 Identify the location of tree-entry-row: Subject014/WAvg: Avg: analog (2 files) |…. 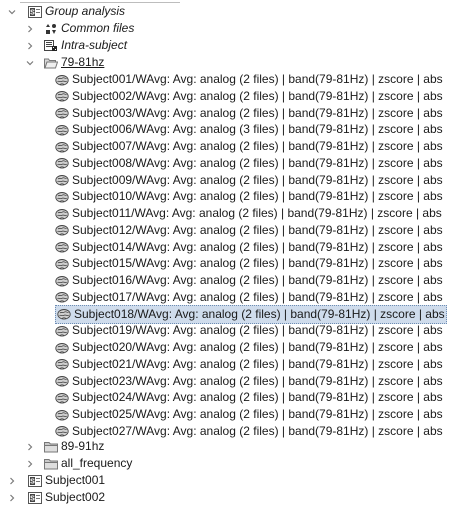
(229, 247).